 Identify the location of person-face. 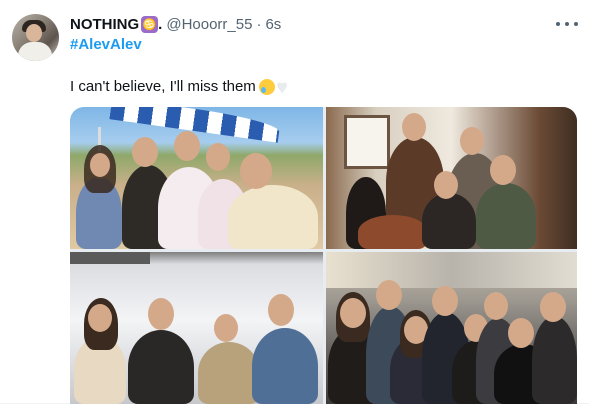
(100, 165).